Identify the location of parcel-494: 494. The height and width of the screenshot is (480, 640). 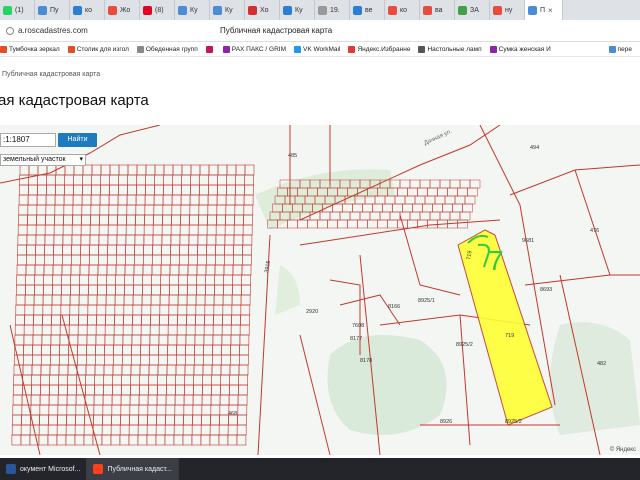
(534, 148).